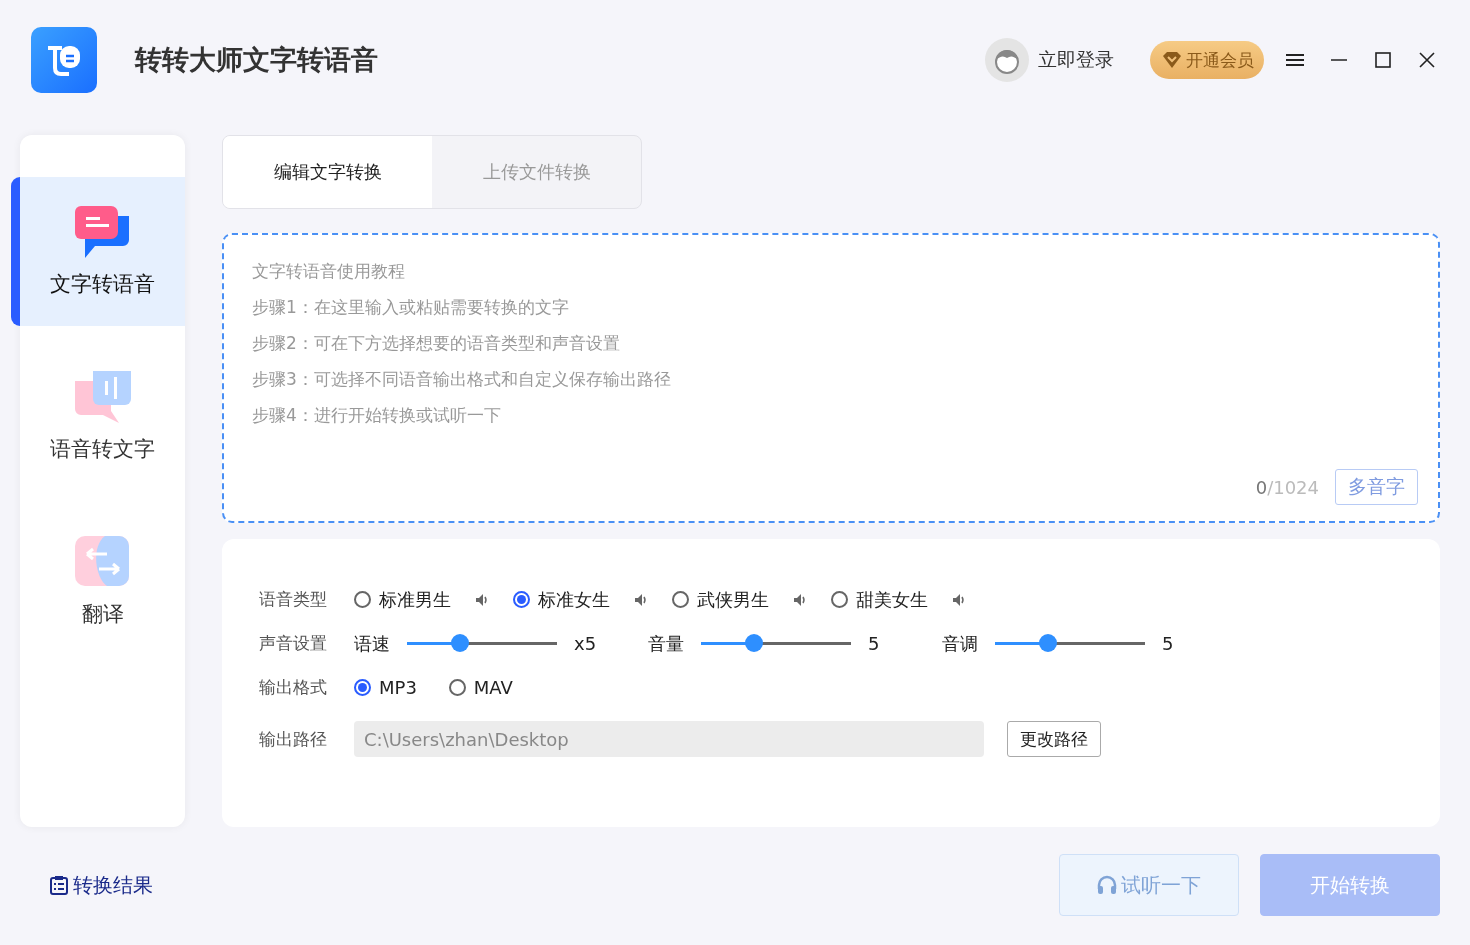 This screenshot has height=945, width=1470. I want to click on format-option: MP3, so click(385, 687).